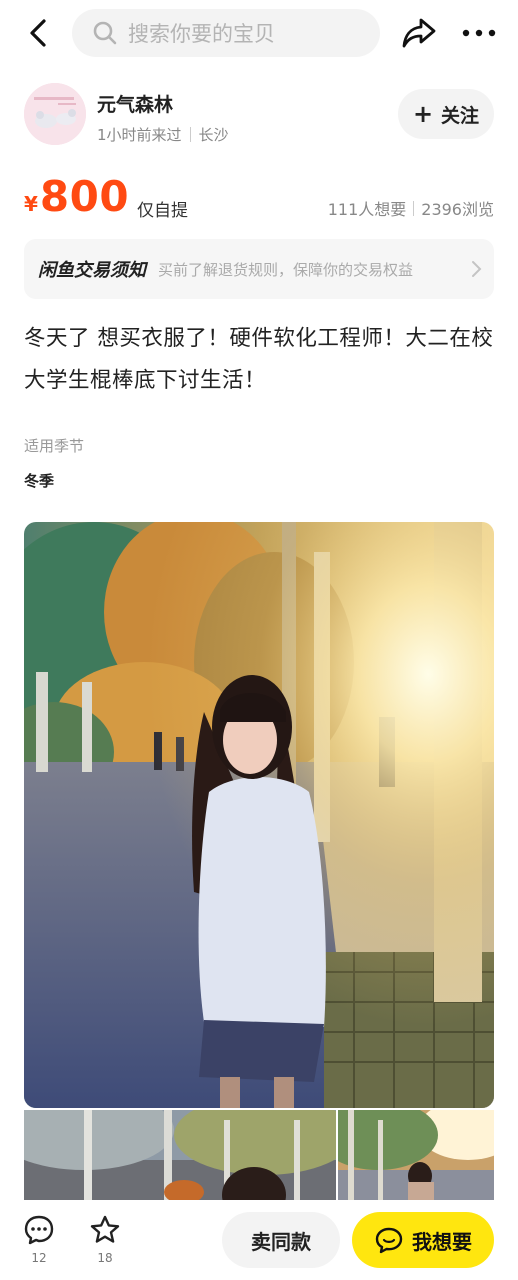 This screenshot has width=518, height=1280. I want to click on item-description: 冬天了 想买衣服了！硬件软化工程师！大二在校大学生棍棒底下讨生活！, so click(259, 359).